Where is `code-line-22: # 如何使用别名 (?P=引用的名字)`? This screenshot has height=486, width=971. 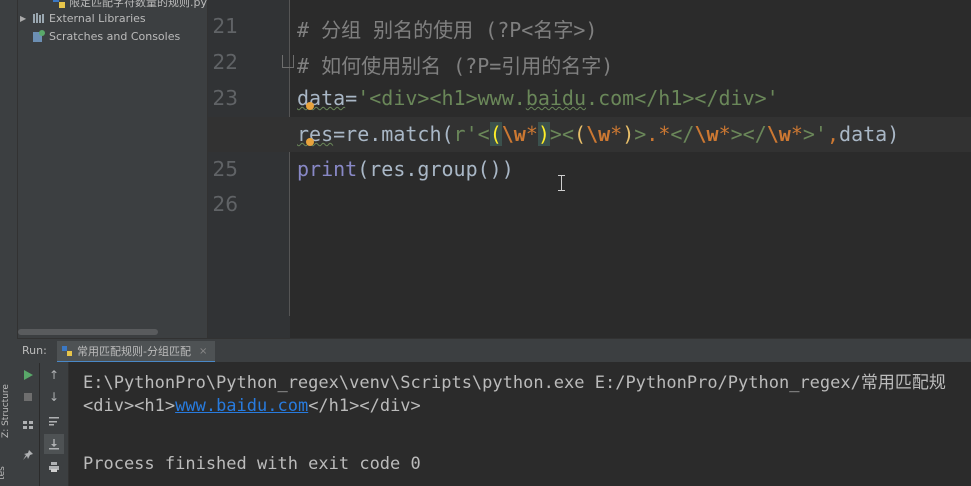
code-line-22: # 如何使用别名 (?P=引用的名字) is located at coordinates (455, 66).